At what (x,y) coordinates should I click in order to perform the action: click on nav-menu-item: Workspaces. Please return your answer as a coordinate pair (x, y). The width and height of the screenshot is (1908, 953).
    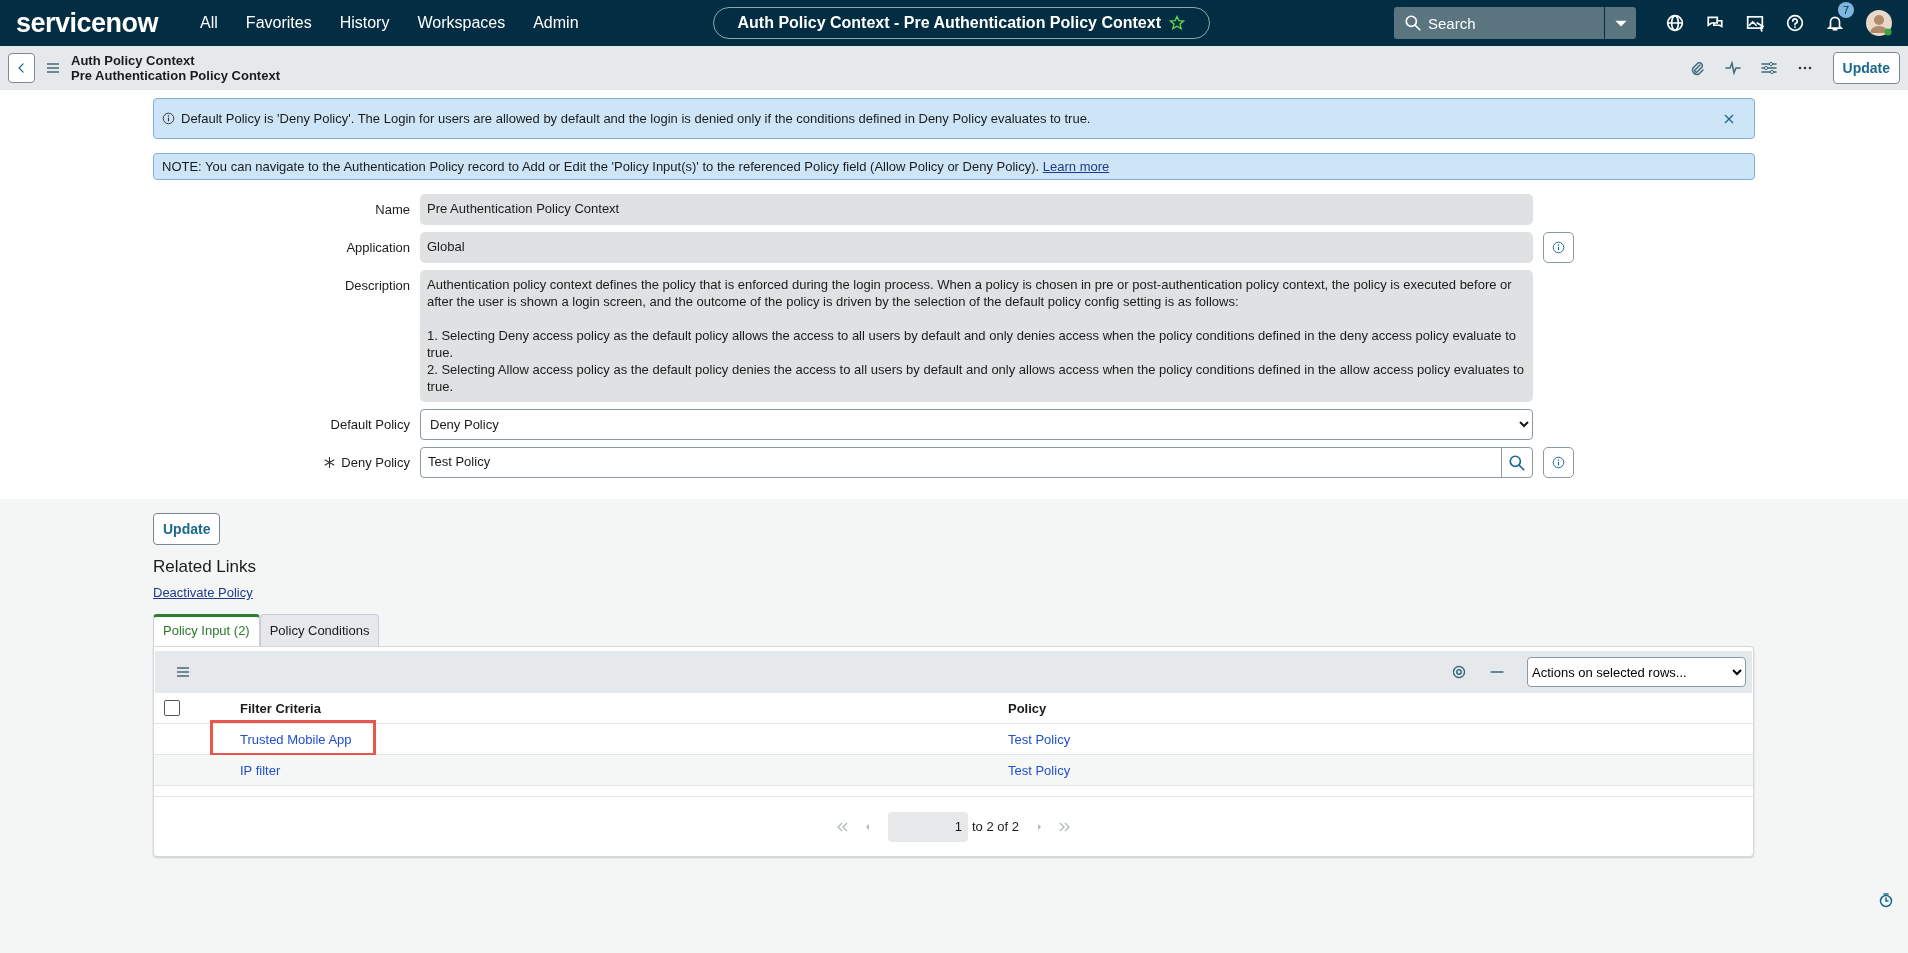
    Looking at the image, I should click on (461, 23).